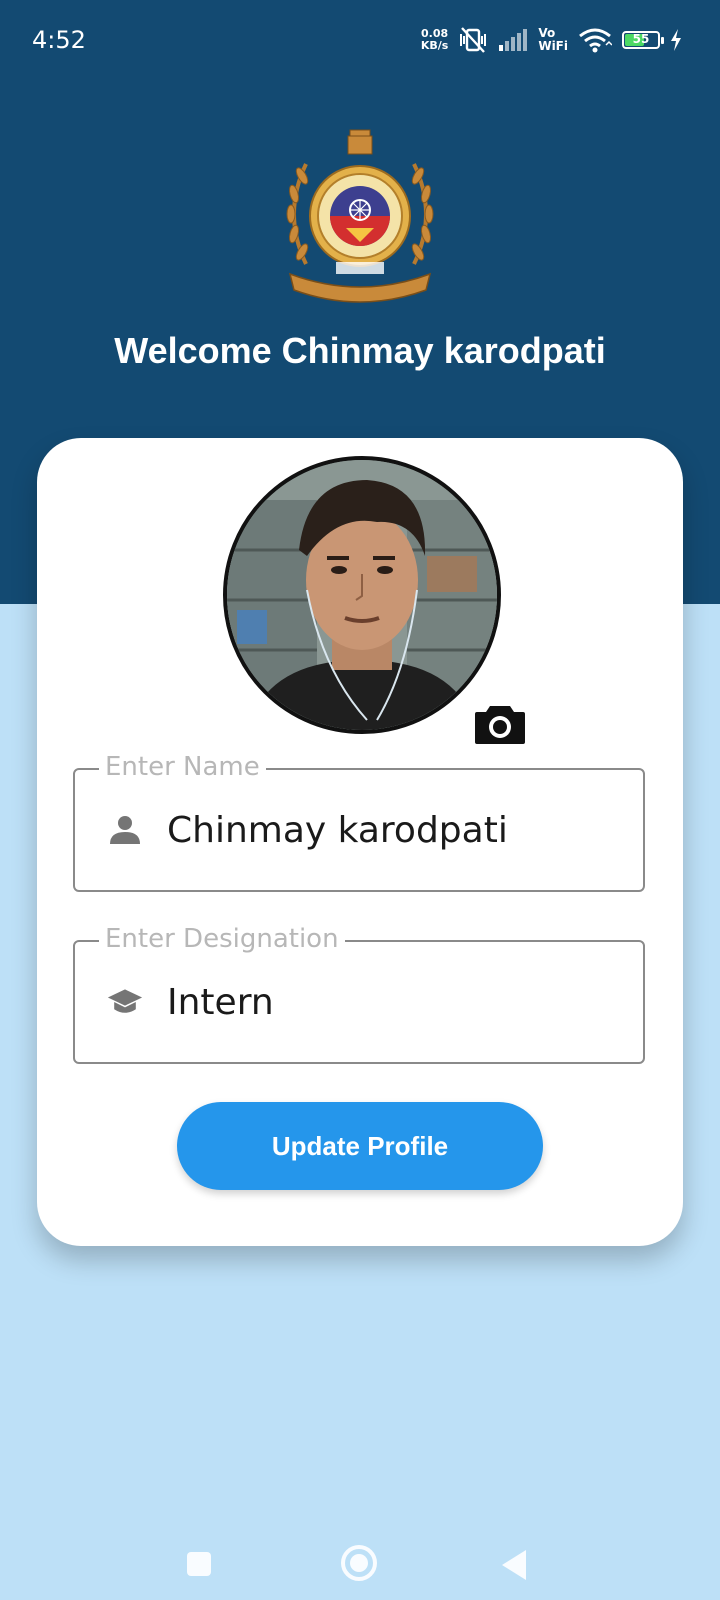  I want to click on battery-icon: 55, so click(643, 40).